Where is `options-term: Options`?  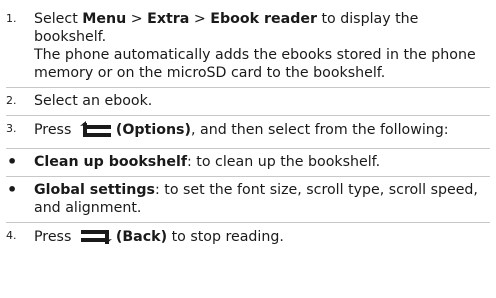
options-term: Options is located at coordinates (153, 130).